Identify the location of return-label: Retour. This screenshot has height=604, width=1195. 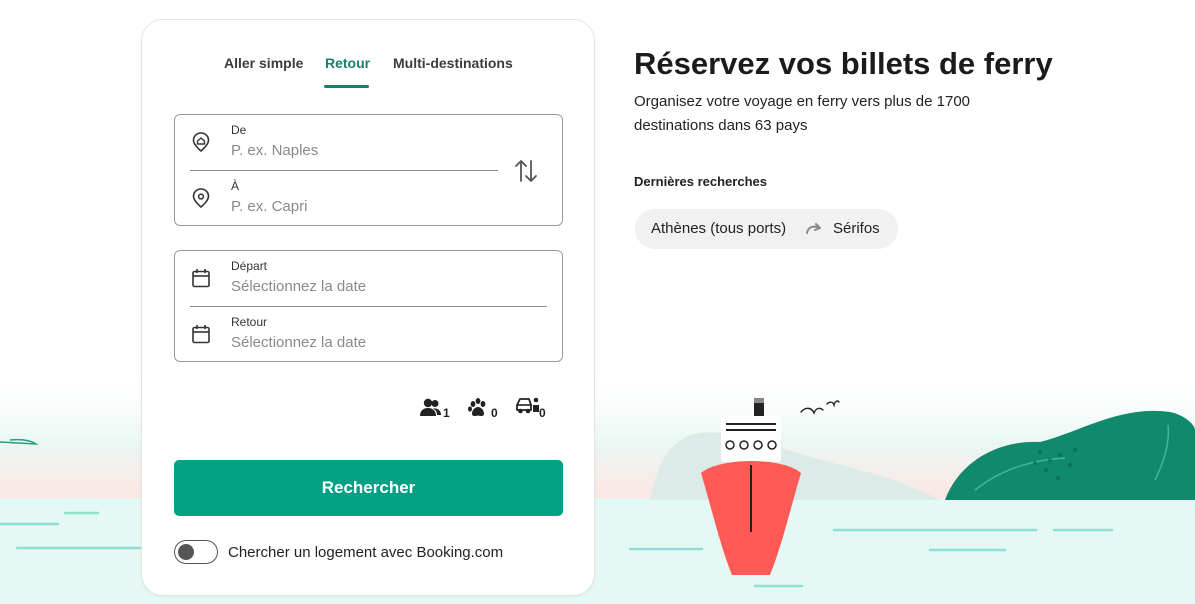
(249, 322).